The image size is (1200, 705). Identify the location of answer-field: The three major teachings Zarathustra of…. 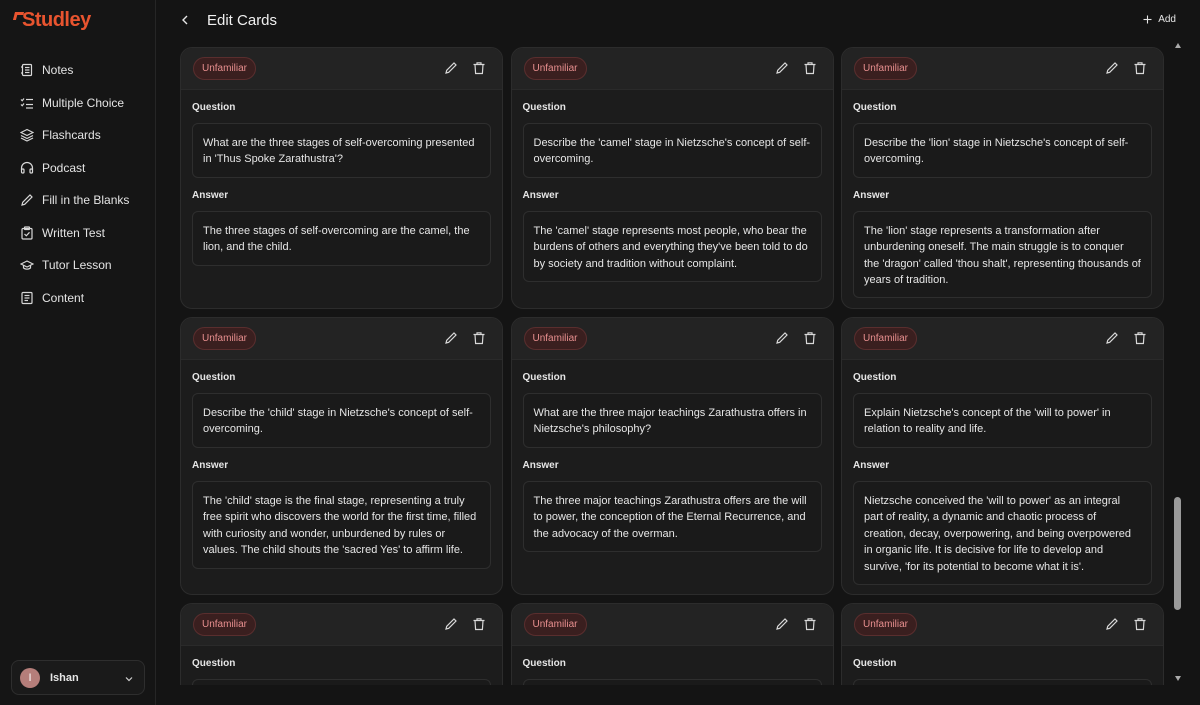
(672, 516).